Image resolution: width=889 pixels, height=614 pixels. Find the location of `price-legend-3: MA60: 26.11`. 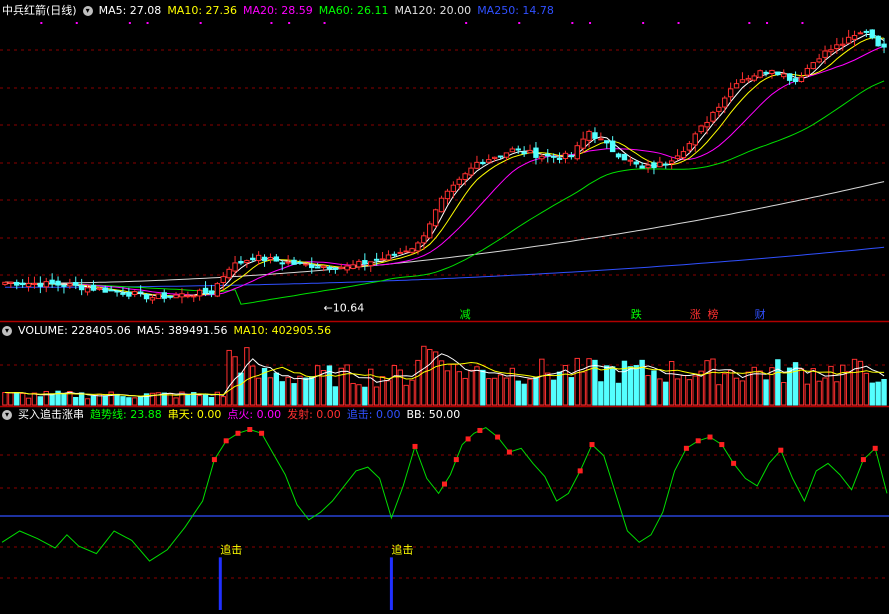

price-legend-3: MA60: 26.11 is located at coordinates (353, 10).